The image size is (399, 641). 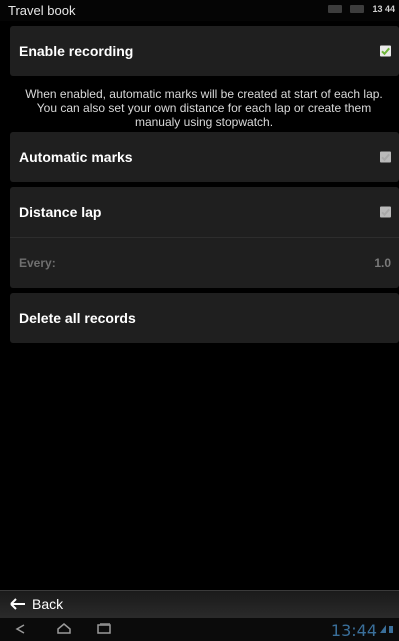 What do you see at coordinates (76, 51) in the screenshot?
I see `enable-recording-label: Enable recording` at bounding box center [76, 51].